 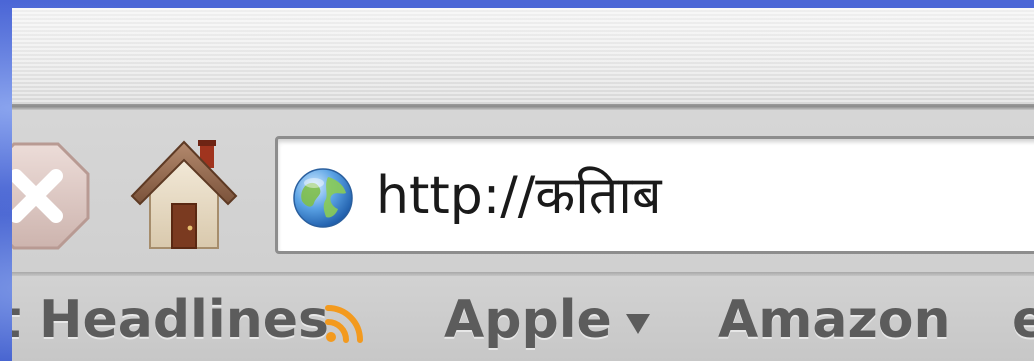 I want to click on home-button, so click(x=184, y=190).